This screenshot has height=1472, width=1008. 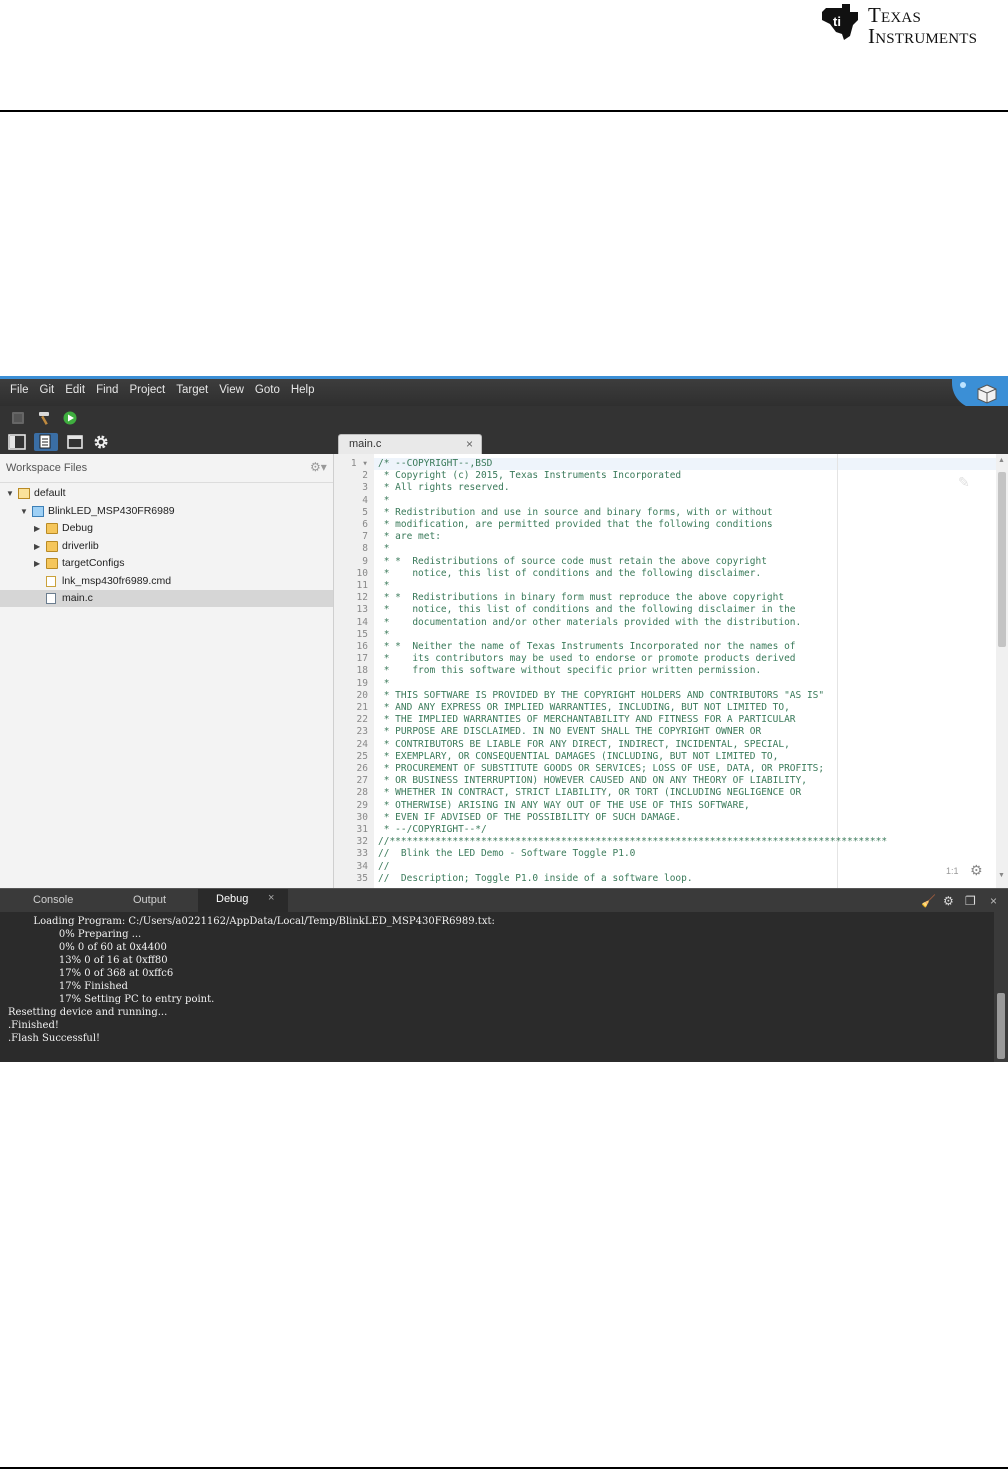 I want to click on restore-panel-icon: ❐, so click(x=970, y=901).